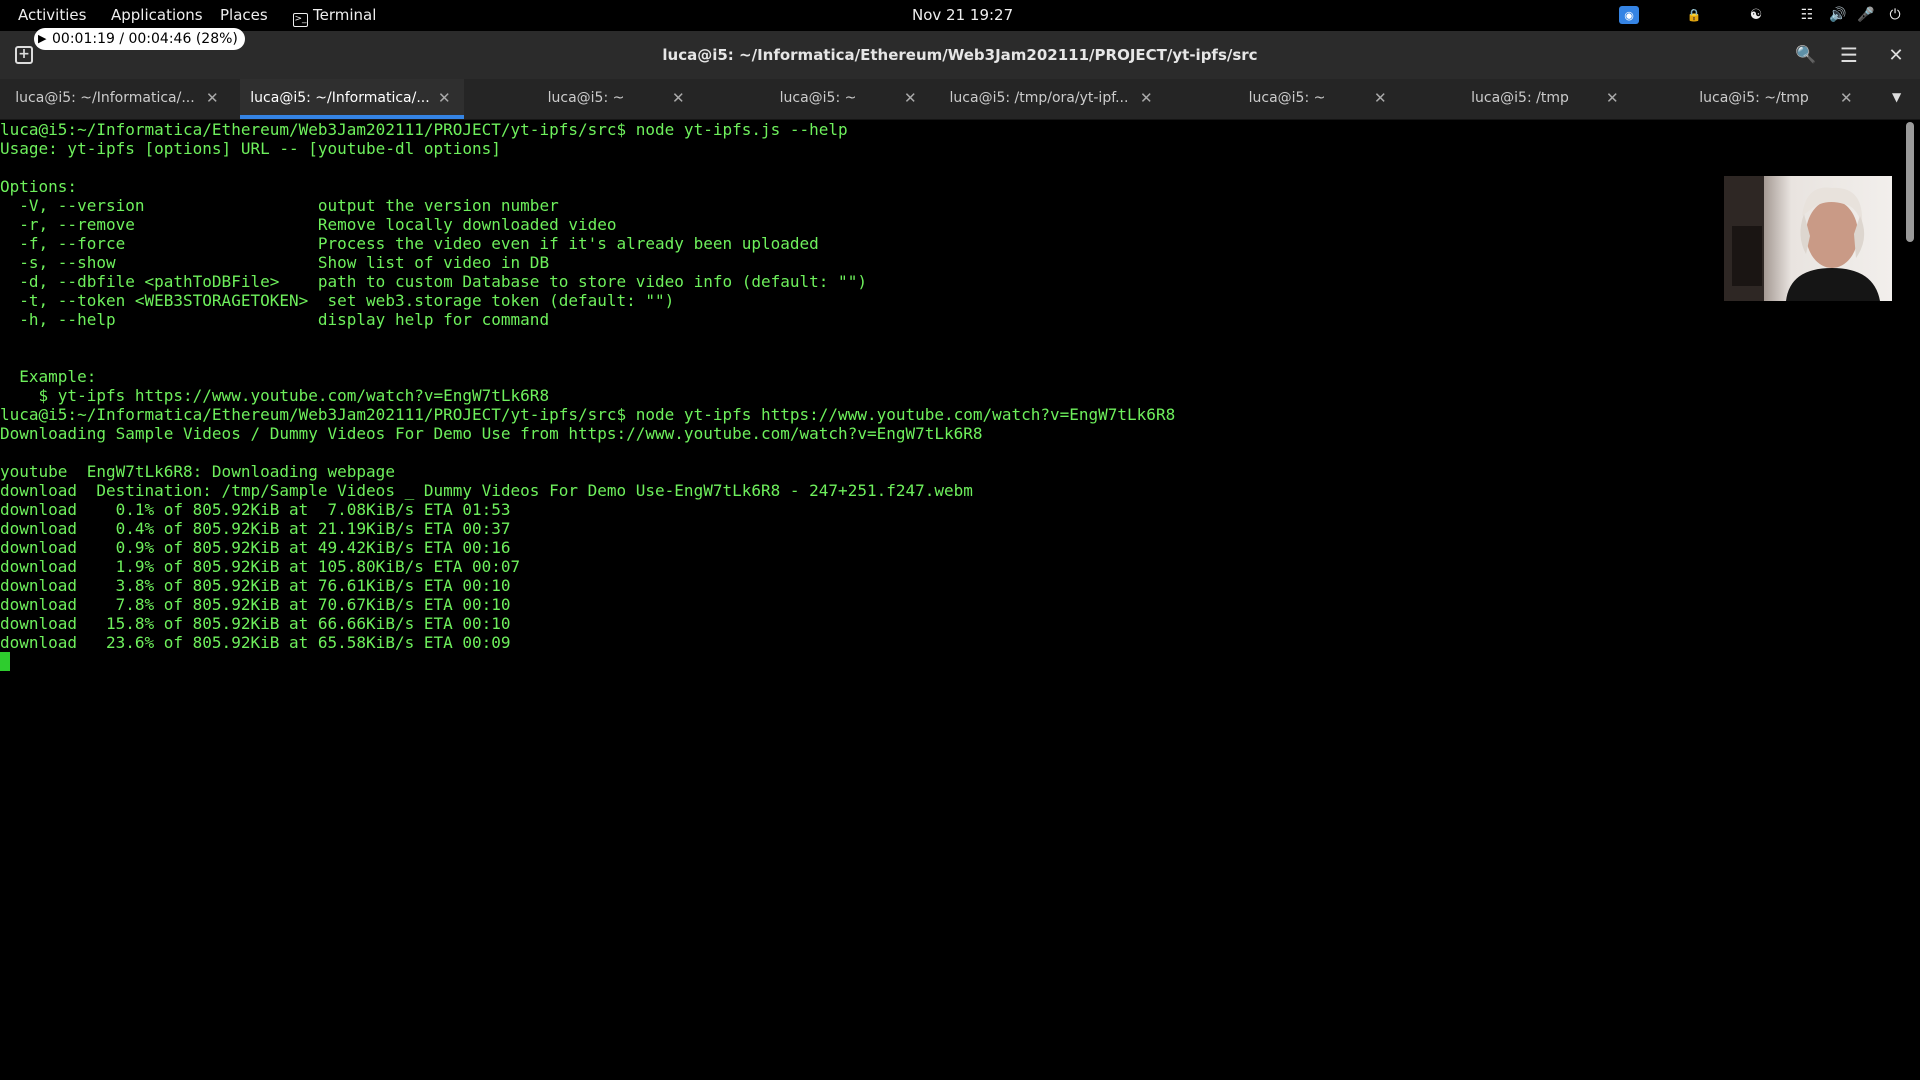  What do you see at coordinates (42, 38) in the screenshot?
I see `play-icon: ▶` at bounding box center [42, 38].